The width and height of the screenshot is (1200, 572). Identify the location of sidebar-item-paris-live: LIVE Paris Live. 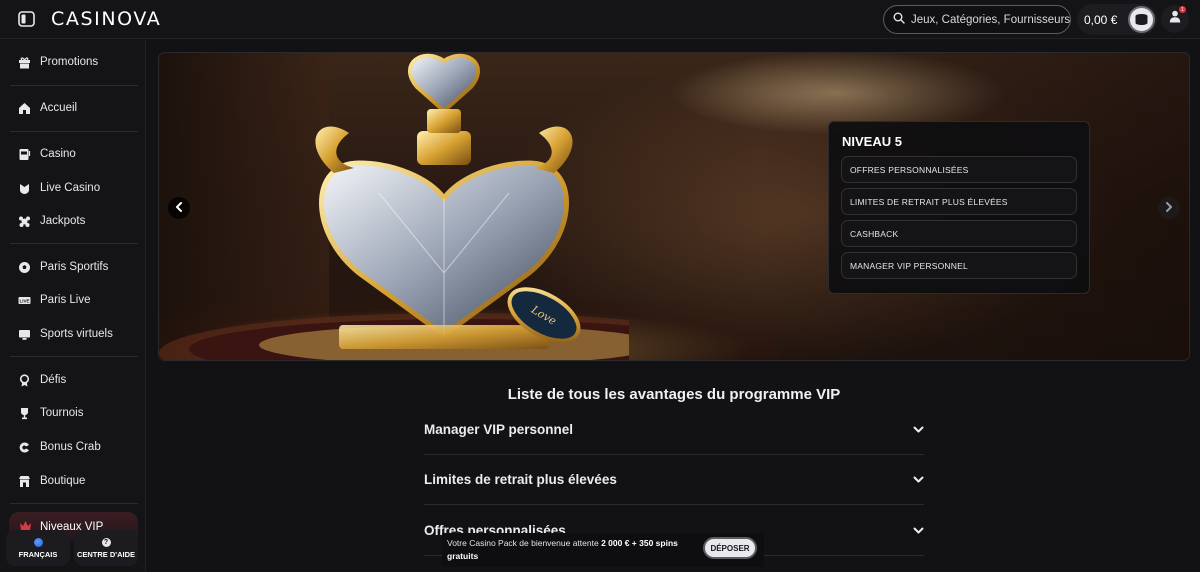
(72, 300).